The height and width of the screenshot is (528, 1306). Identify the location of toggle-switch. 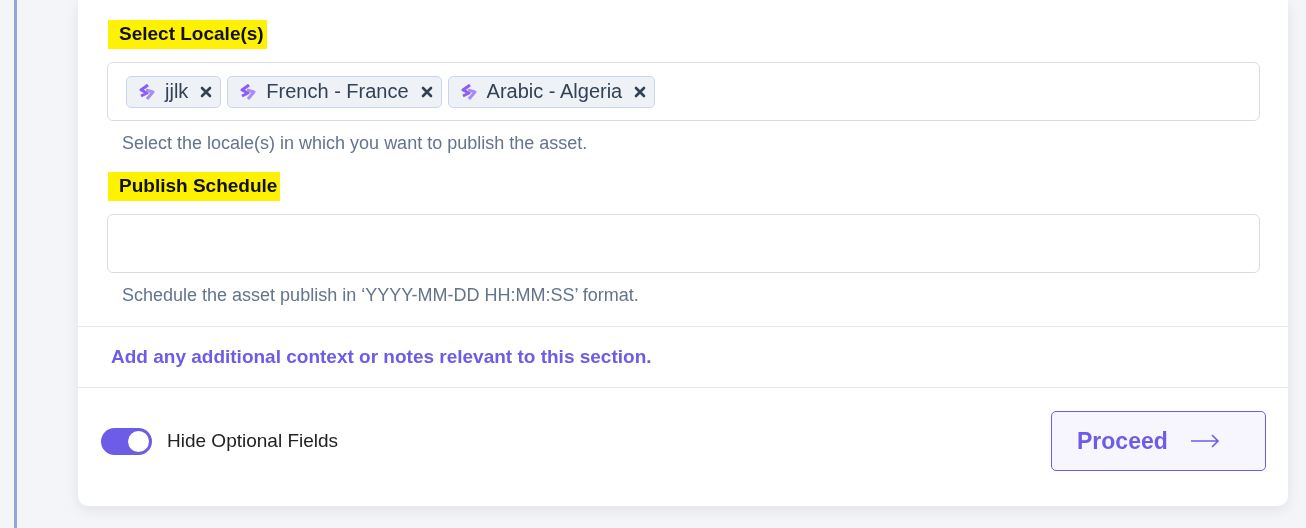
(126, 441).